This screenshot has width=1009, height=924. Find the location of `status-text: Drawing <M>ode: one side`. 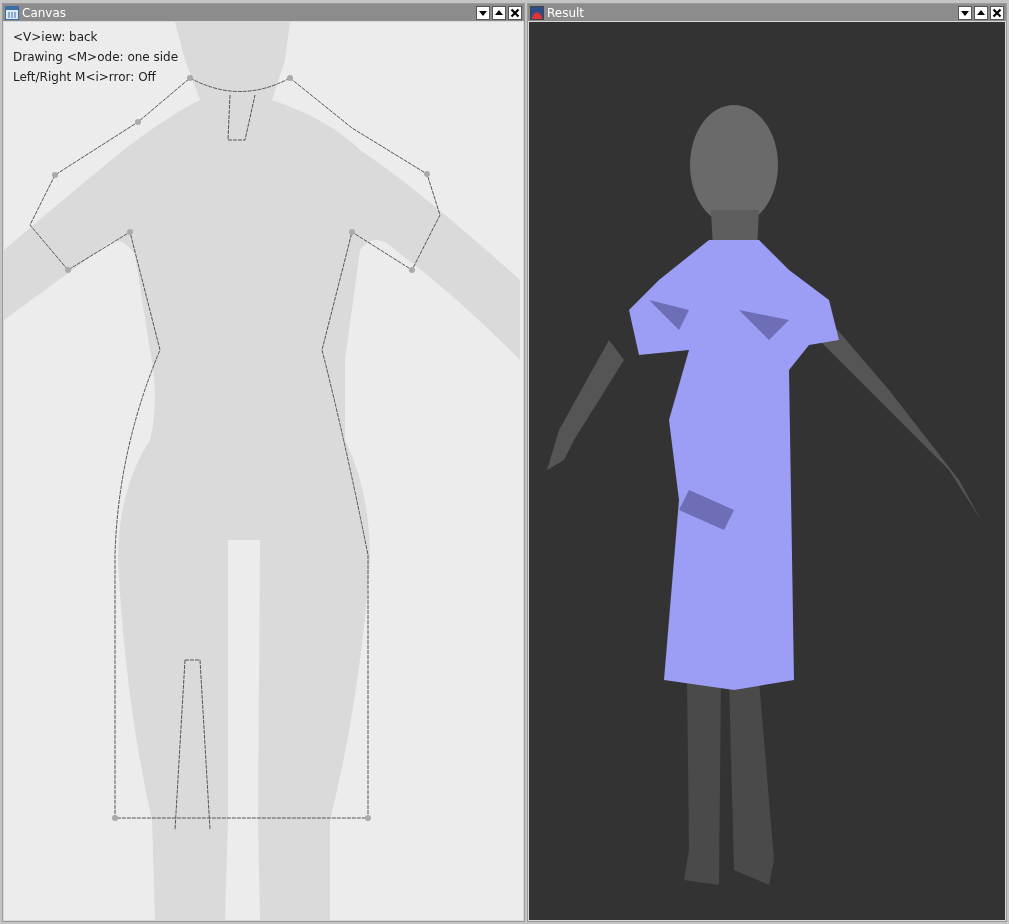

status-text: Drawing <M>ode: one side is located at coordinates (96, 57).